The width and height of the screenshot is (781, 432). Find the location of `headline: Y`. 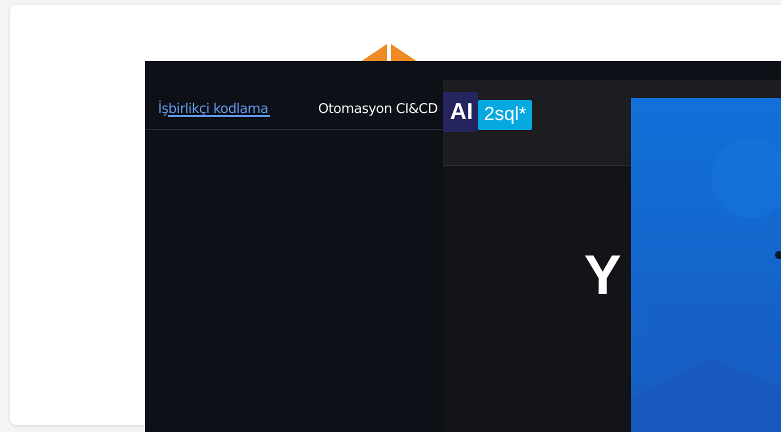

headline: Y is located at coordinates (603, 274).